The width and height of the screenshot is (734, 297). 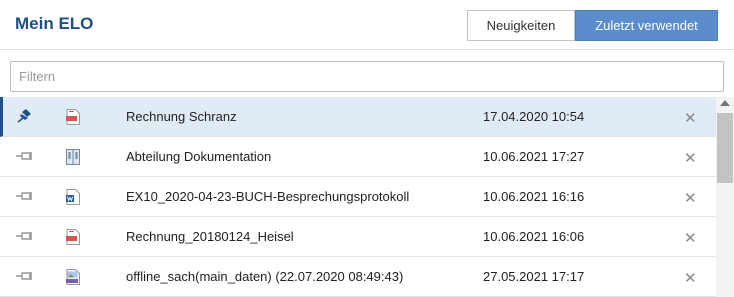 I want to click on item-name: Rechnung Schranz, so click(x=181, y=116).